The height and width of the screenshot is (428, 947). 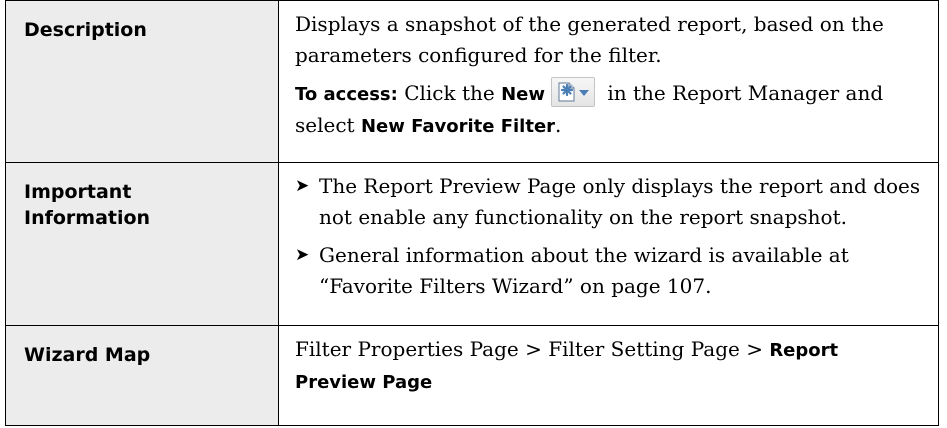 I want to click on access-label: To access:, so click(x=346, y=94).